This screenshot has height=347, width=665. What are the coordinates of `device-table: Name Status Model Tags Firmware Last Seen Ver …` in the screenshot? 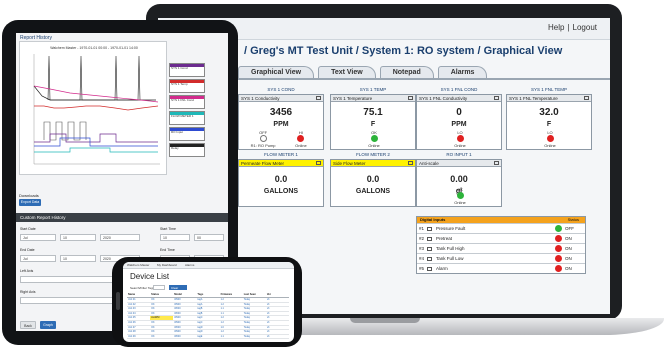 It's located at (208, 316).